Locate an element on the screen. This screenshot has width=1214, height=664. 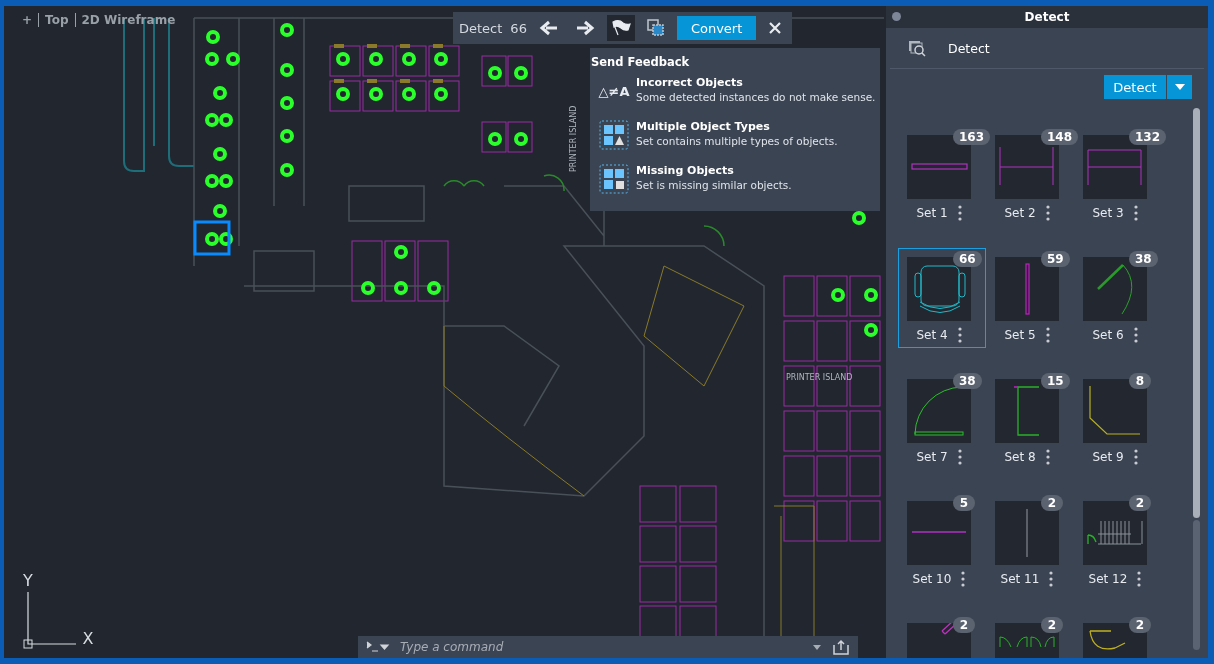
set-card: 59 Set 5 is located at coordinates (1030, 298).